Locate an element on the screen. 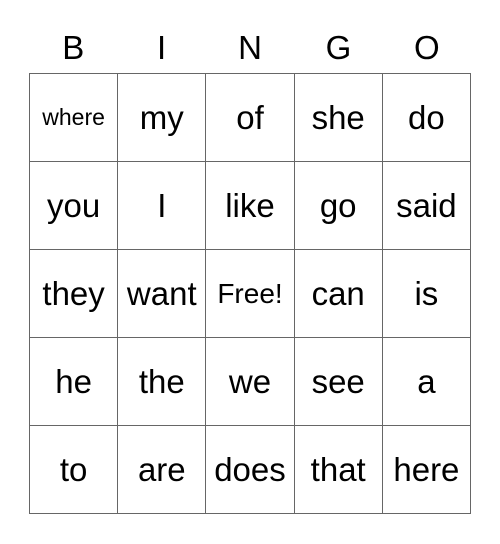 Image resolution: width=500 pixels, height=544 pixels. header-letter-o: O is located at coordinates (426, 47).